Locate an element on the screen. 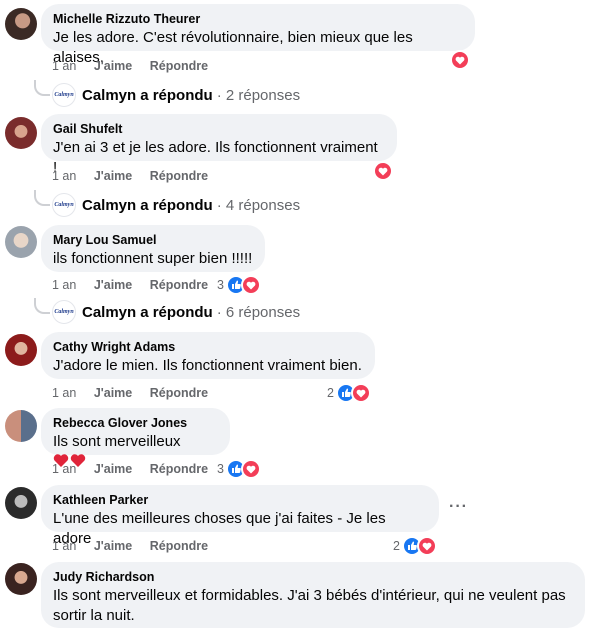 The height and width of the screenshot is (637, 600). replies-summary: Calmyn Calmyn a répondu · 6 réponses is located at coordinates (176, 312).